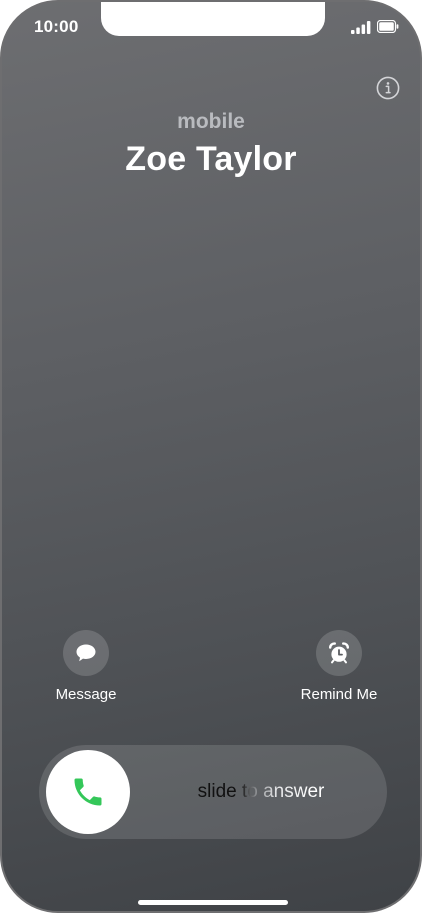 Image resolution: width=422 pixels, height=913 pixels. I want to click on message-button: Message, so click(86, 666).